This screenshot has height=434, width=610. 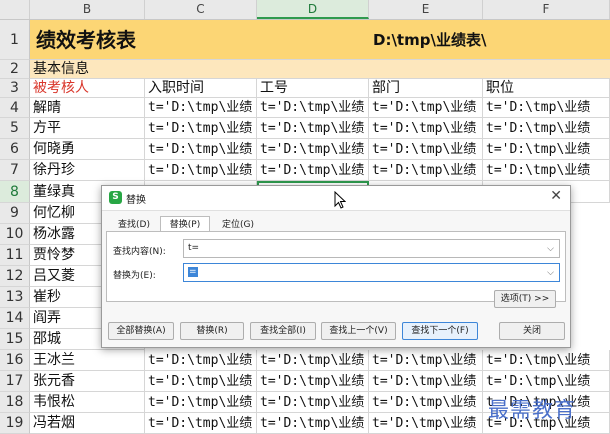 I want to click on find-value: t=, so click(x=194, y=248).